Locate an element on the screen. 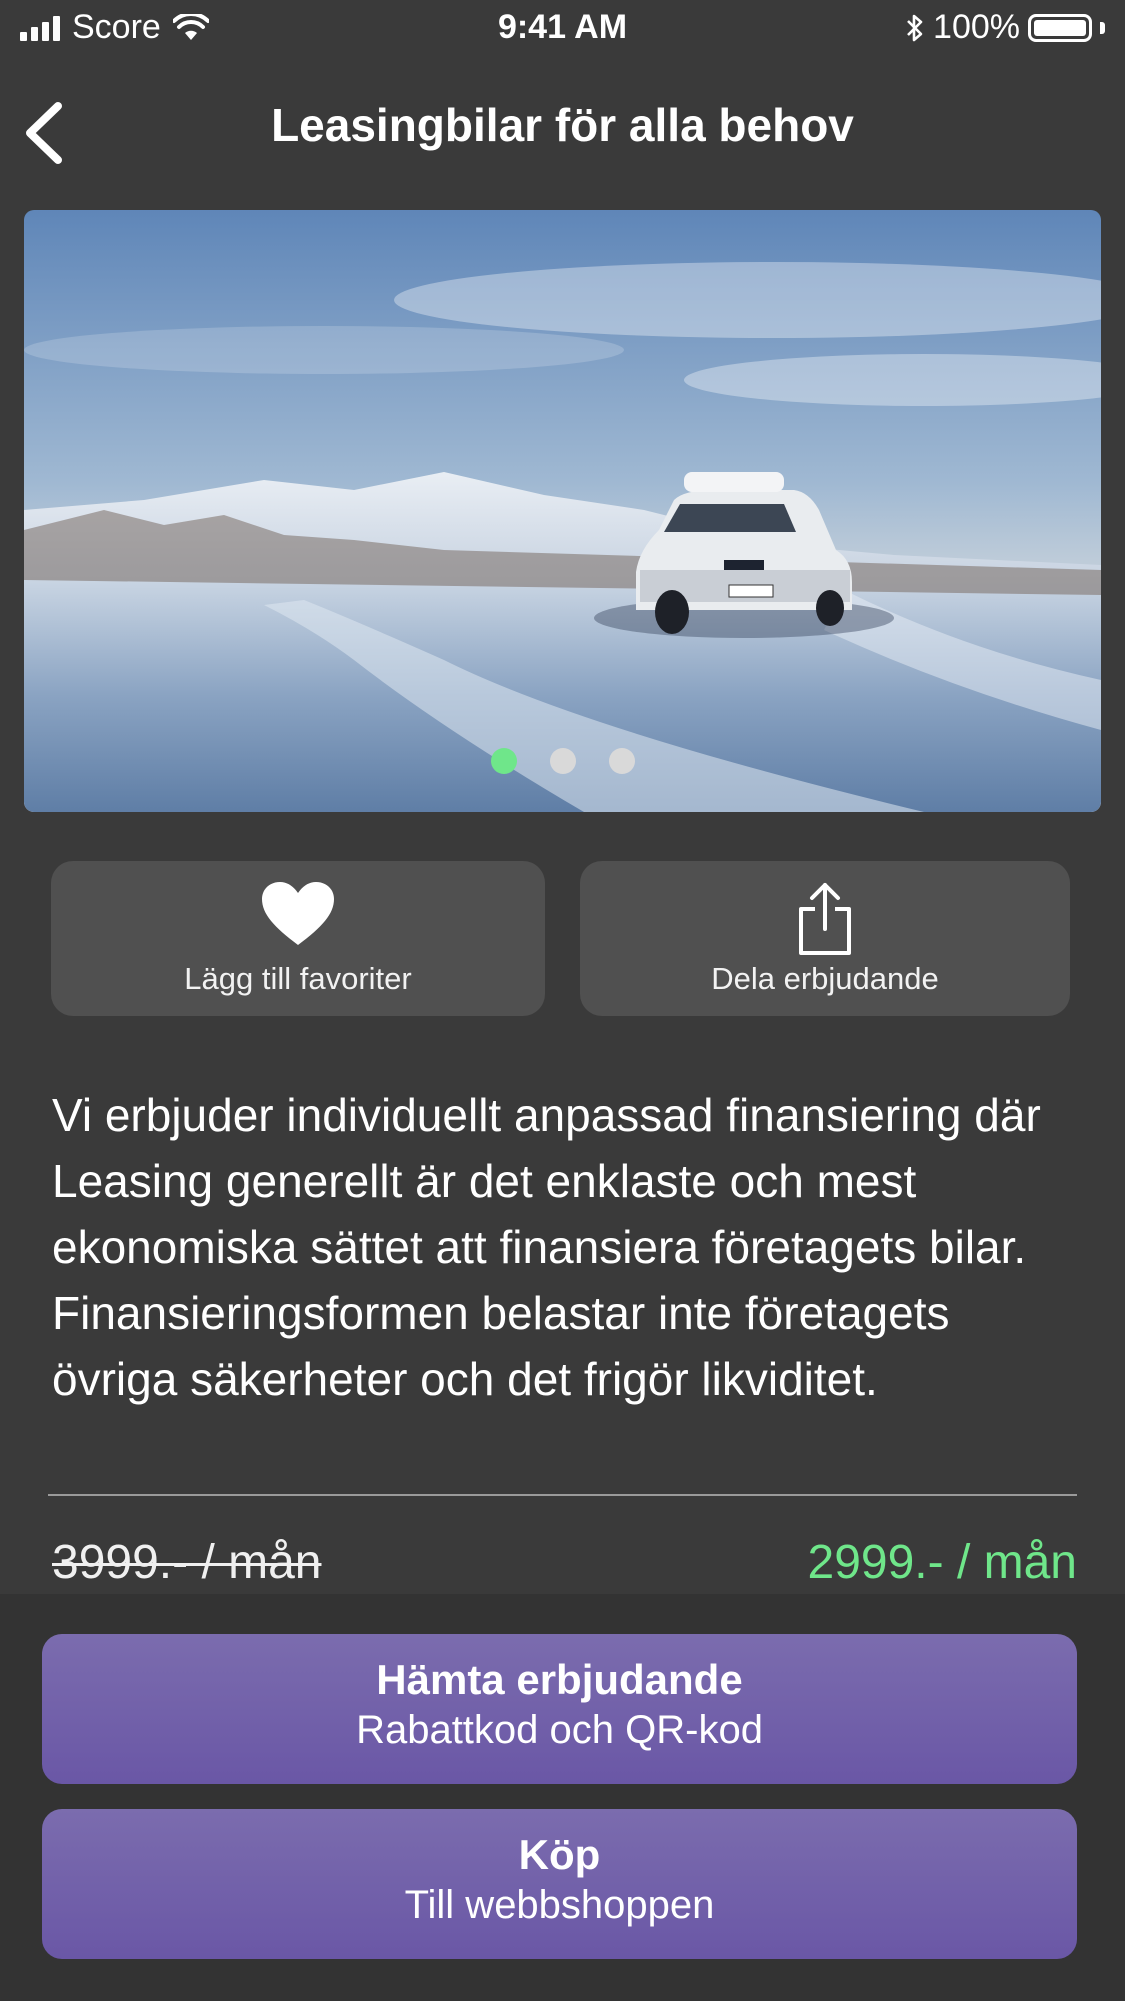 The width and height of the screenshot is (1125, 2001). heart-icon is located at coordinates (298, 913).